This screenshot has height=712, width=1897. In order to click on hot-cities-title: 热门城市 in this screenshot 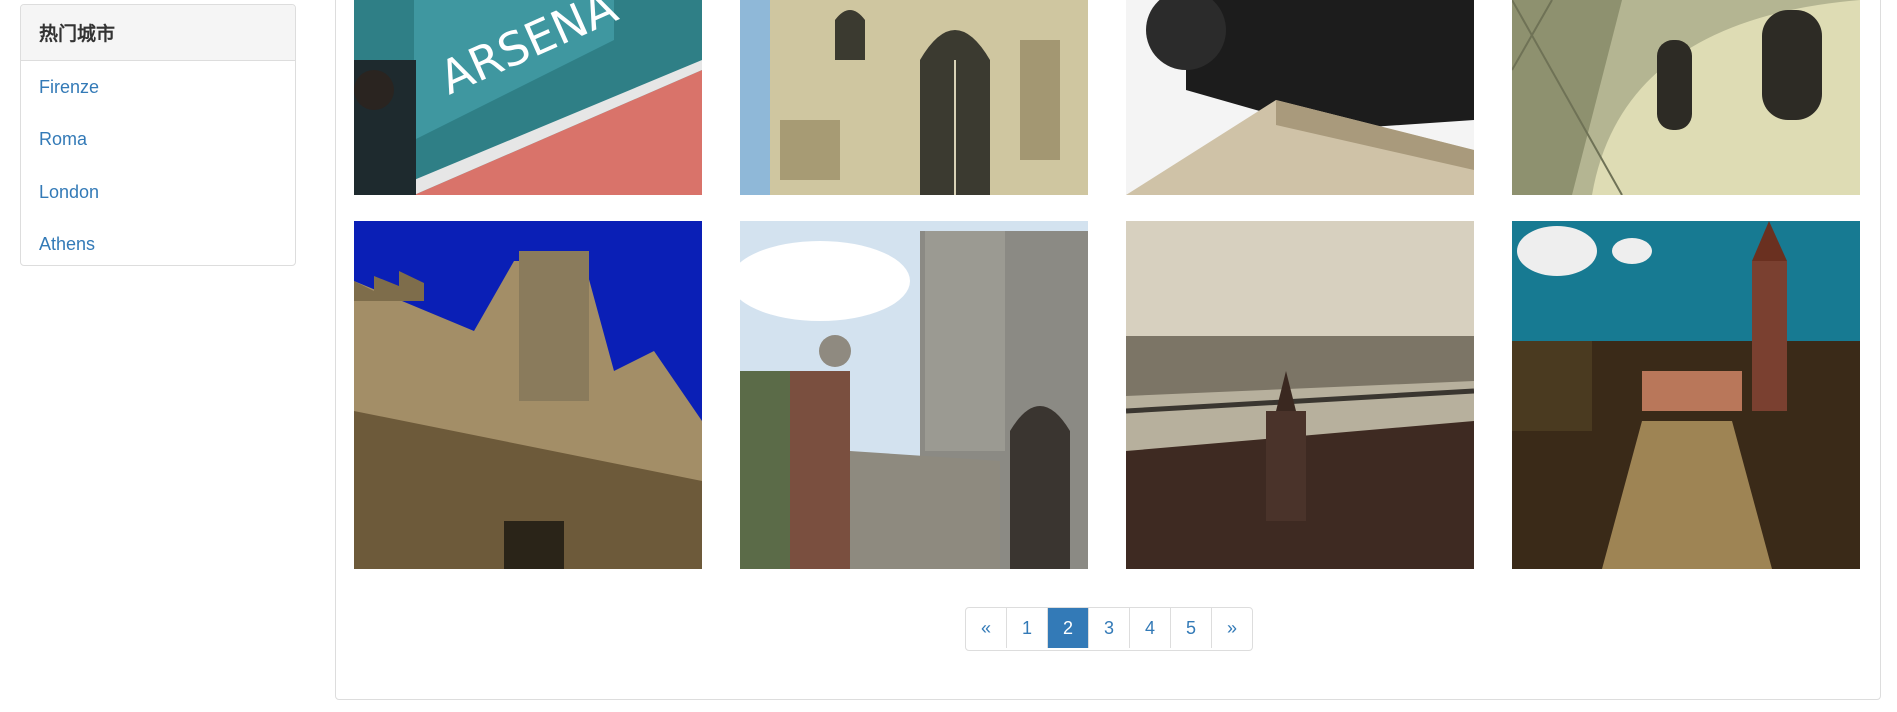, I will do `click(158, 33)`.